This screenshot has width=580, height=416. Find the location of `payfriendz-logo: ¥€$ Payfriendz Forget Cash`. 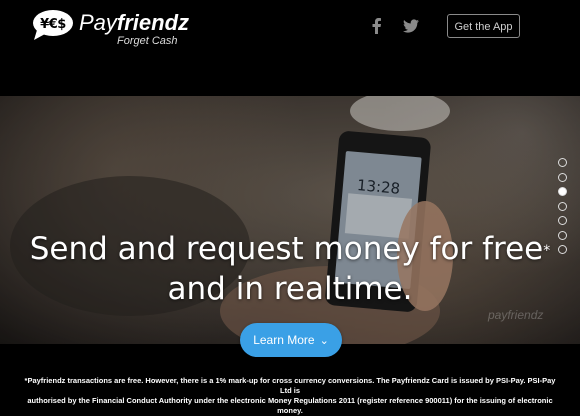

payfriendz-logo: ¥€$ Payfriendz Forget Cash is located at coordinates (117, 29).